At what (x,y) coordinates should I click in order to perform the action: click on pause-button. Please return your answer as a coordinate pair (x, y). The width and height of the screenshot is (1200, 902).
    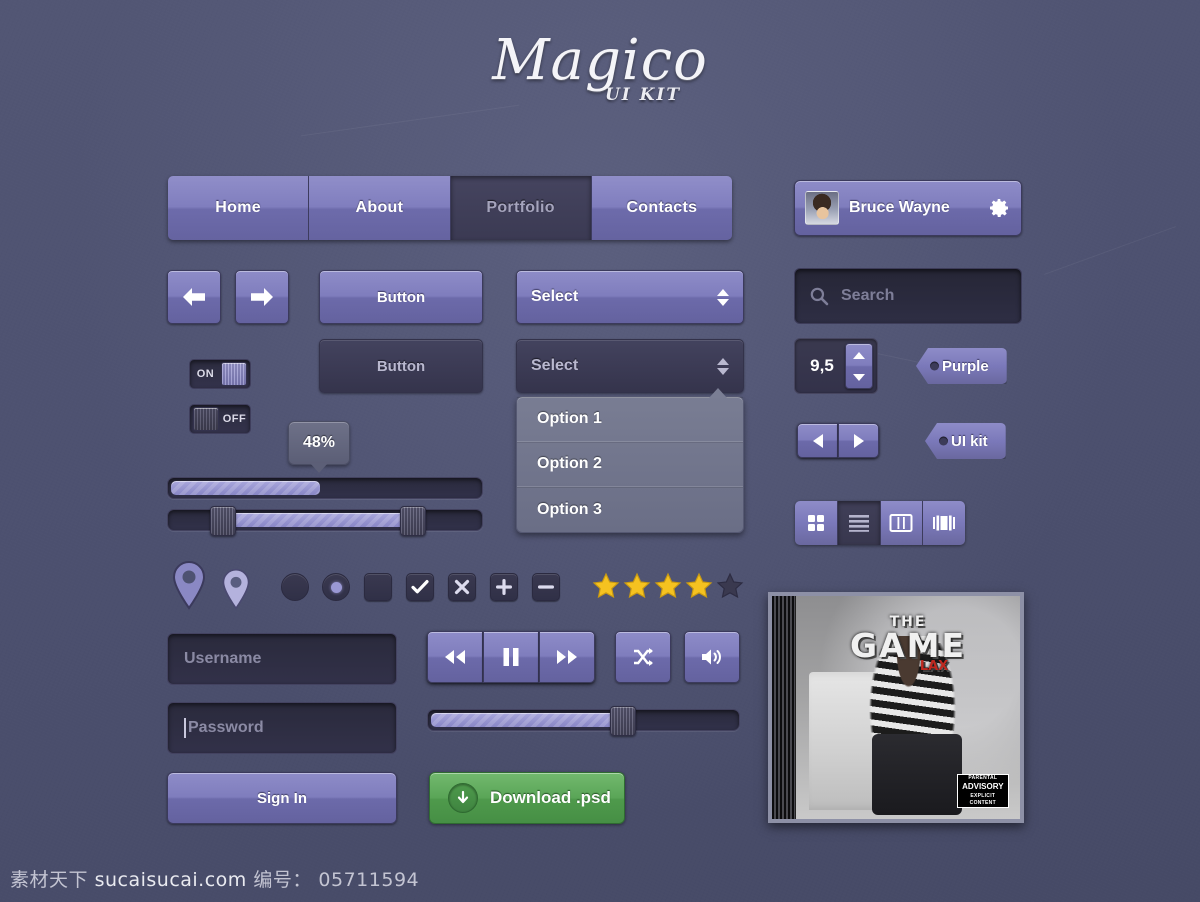
    Looking at the image, I should click on (511, 657).